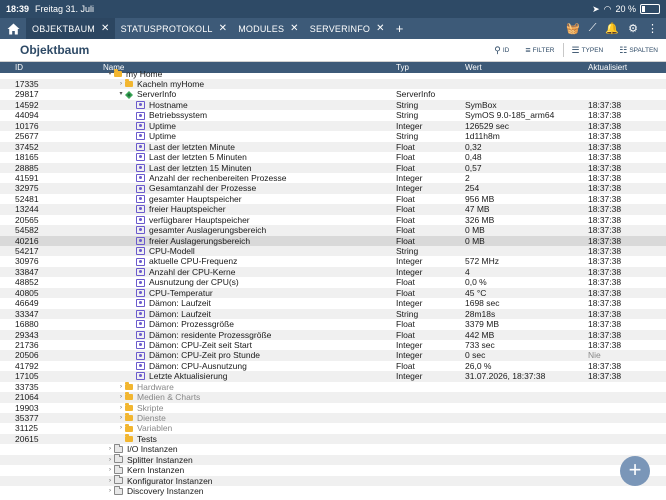 Image resolution: width=666 pixels, height=500 pixels. Describe the element at coordinates (187, 366) in the screenshot. I see `object-name-cell: Dämon: CPU-Ausnutzung` at that location.